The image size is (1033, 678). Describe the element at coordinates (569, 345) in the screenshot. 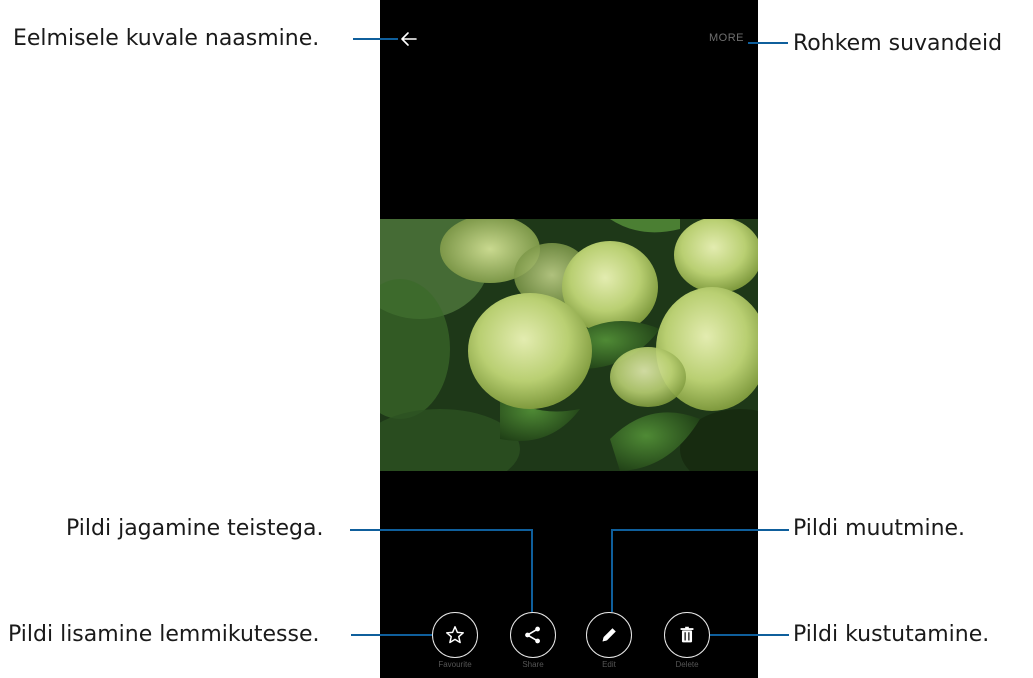

I see `photo-image` at that location.